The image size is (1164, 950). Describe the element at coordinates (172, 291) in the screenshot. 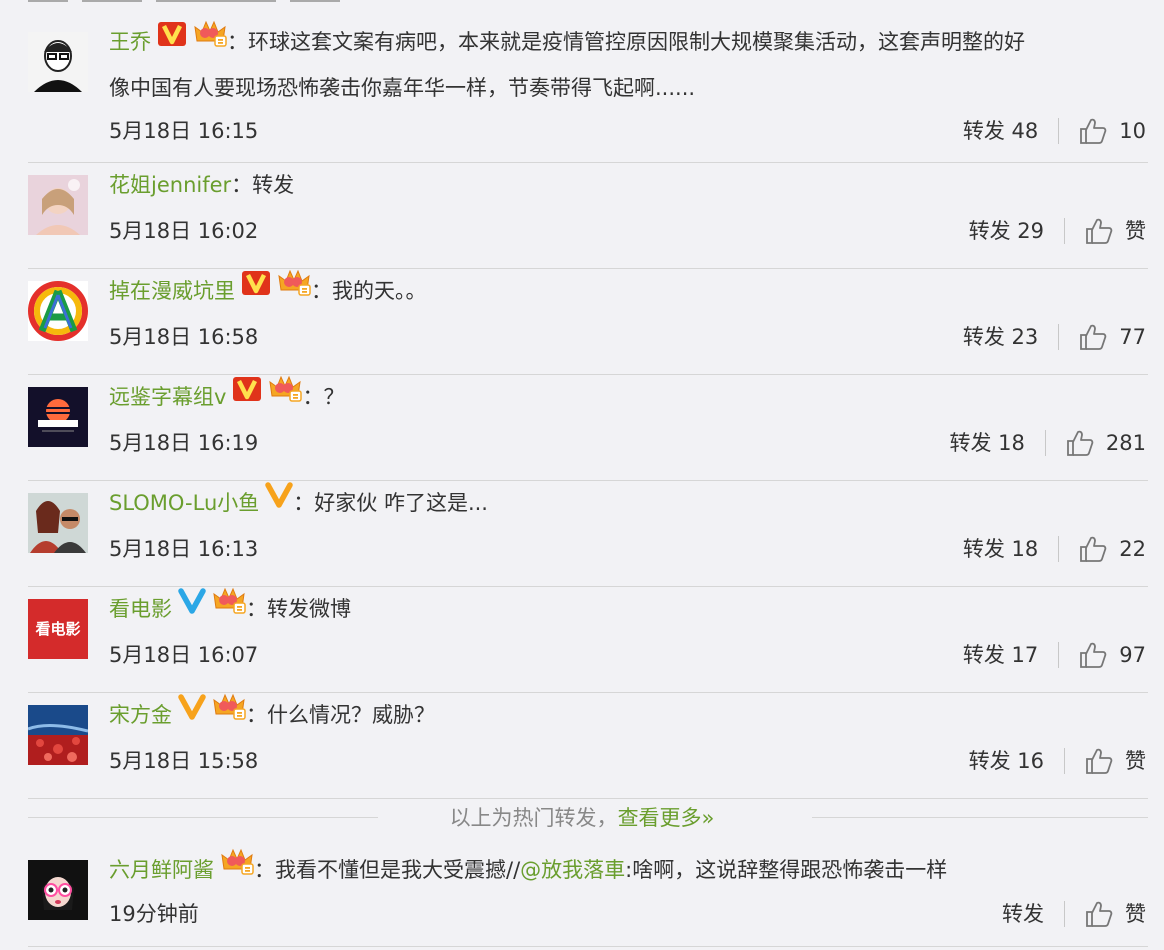

I see `username-link: 掉在漫威坑里` at that location.